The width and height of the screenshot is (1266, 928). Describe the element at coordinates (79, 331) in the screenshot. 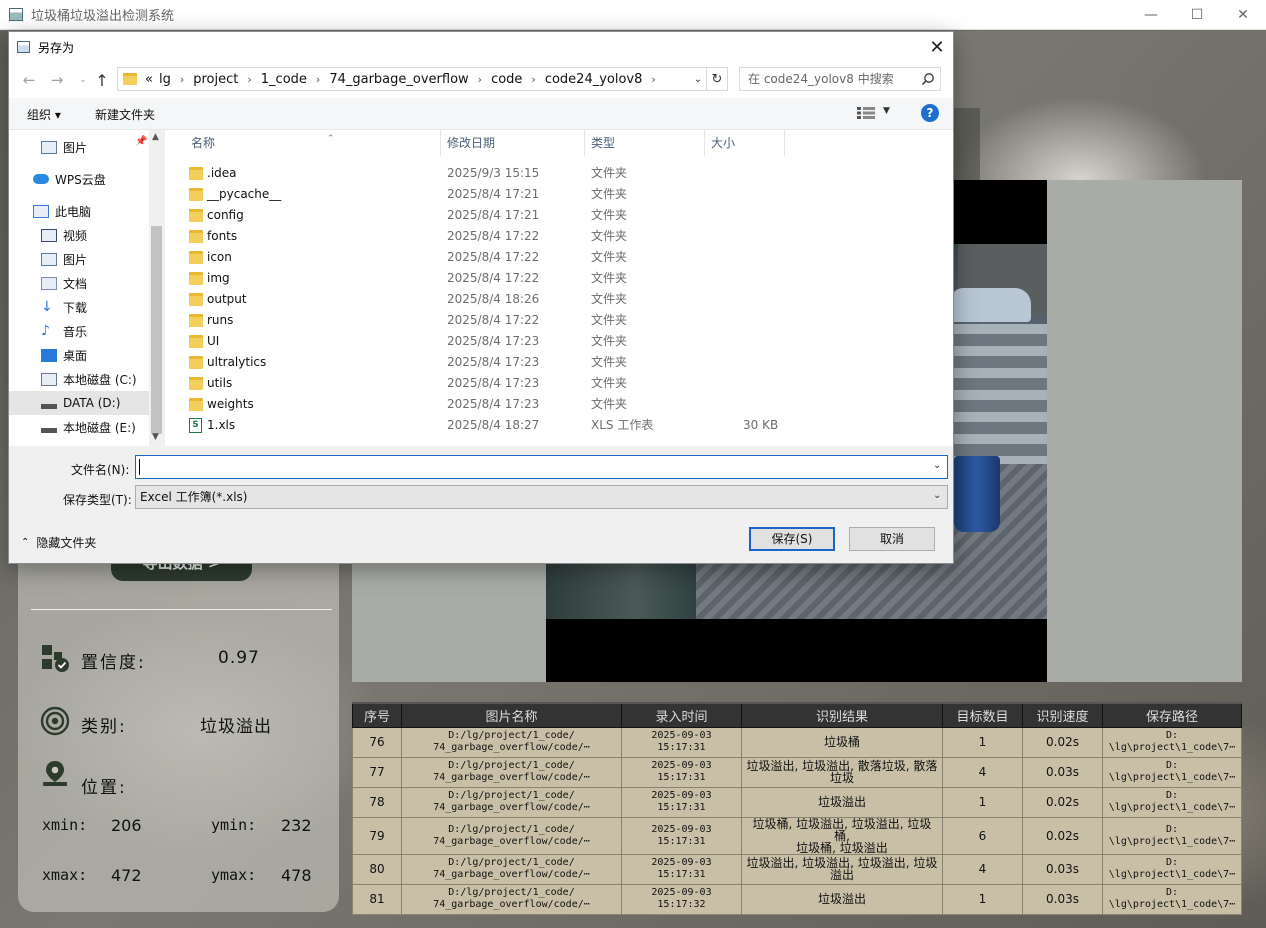

I see `sidebar-item: ♪ 音乐` at that location.